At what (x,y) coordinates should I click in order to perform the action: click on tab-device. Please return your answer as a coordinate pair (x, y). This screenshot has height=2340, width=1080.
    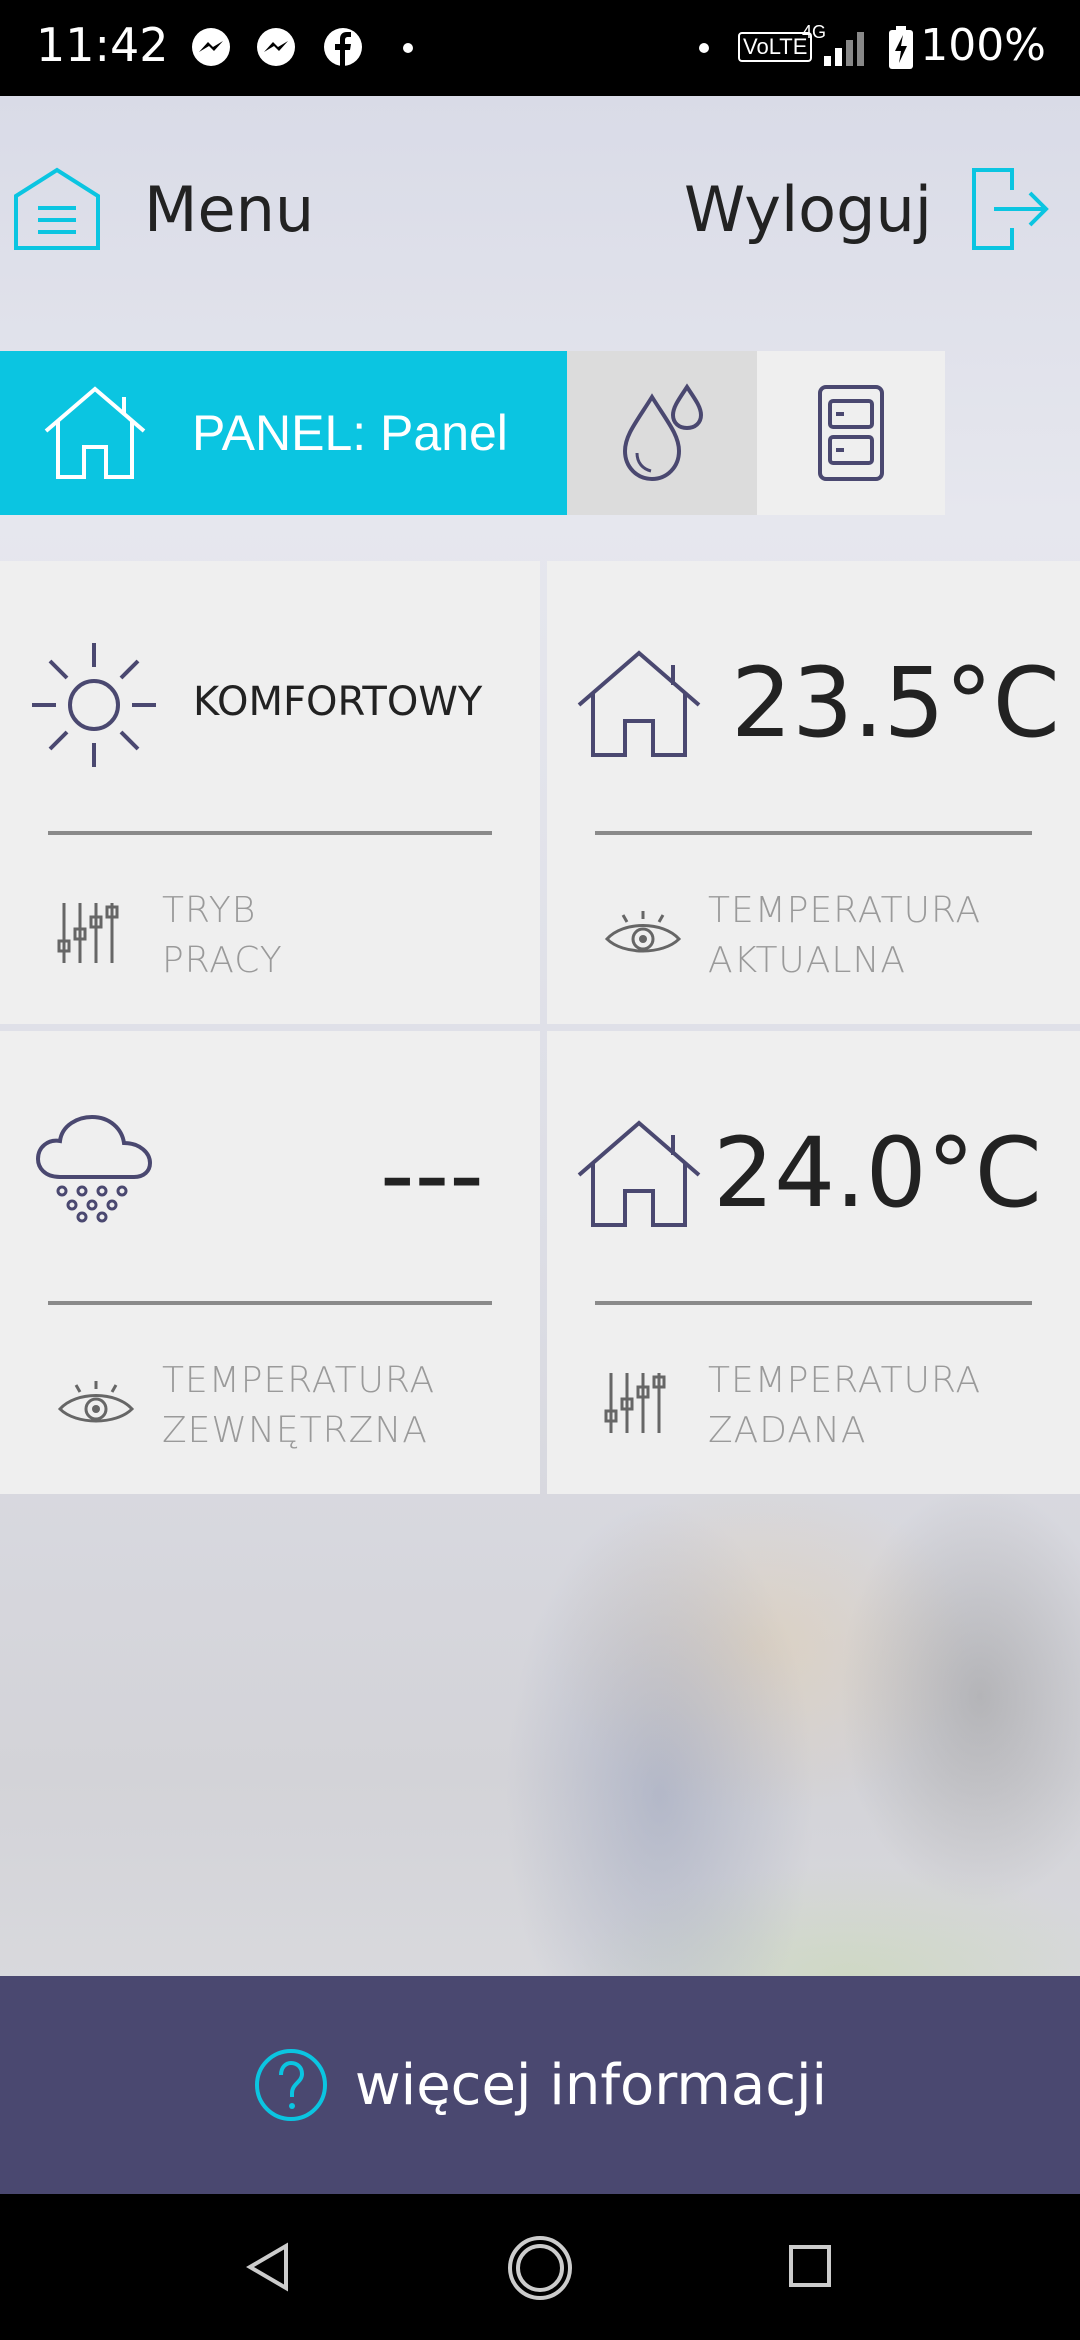
    Looking at the image, I should click on (851, 433).